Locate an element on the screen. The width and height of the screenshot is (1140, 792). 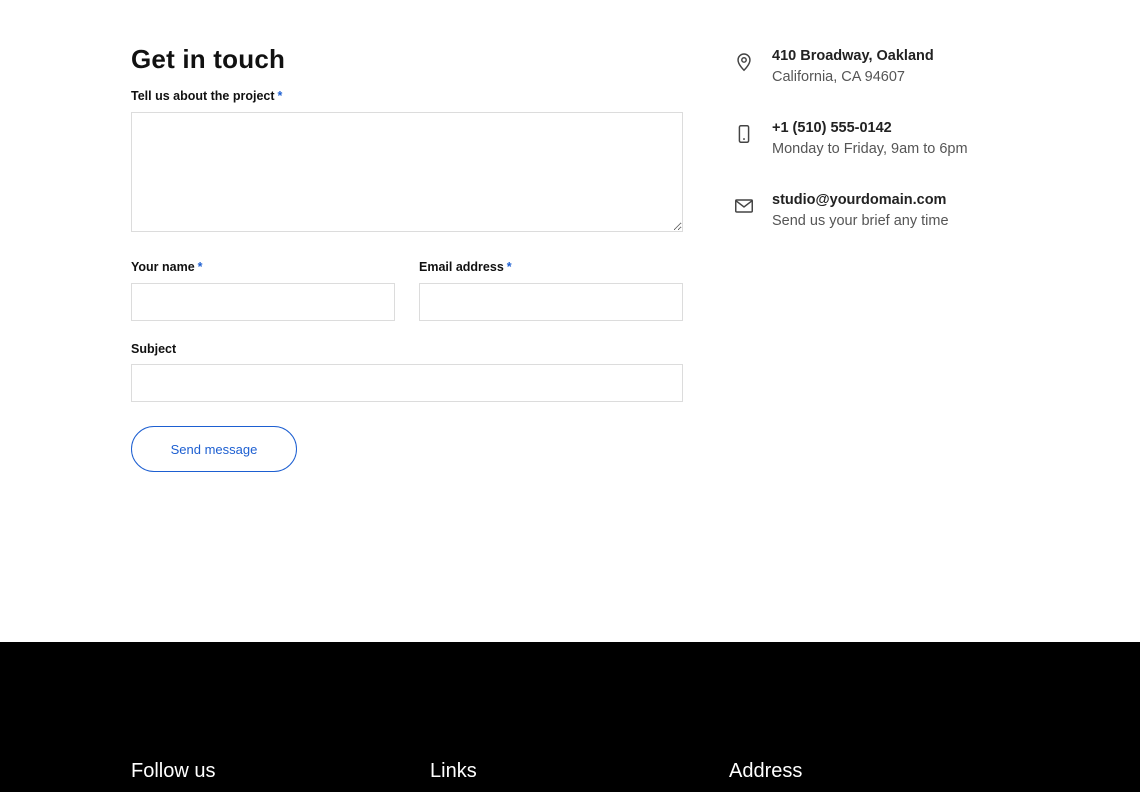
footer-address-heading: Address is located at coordinates (766, 771).